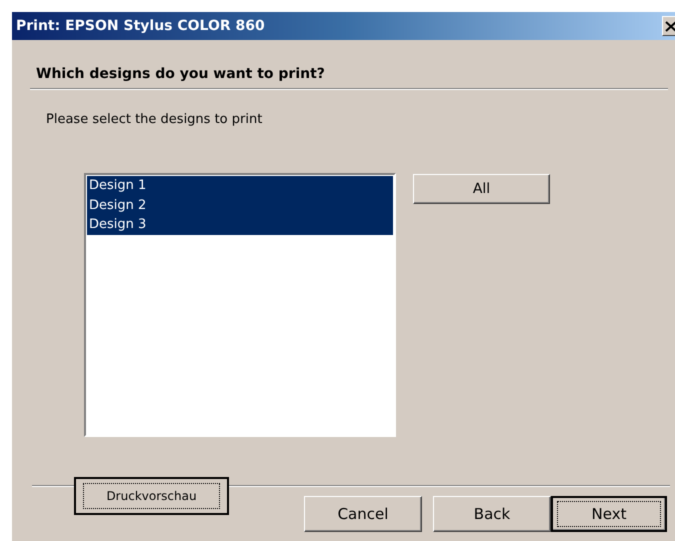 This screenshot has width=675, height=541. I want to click on list-item: Design 3, so click(240, 224).